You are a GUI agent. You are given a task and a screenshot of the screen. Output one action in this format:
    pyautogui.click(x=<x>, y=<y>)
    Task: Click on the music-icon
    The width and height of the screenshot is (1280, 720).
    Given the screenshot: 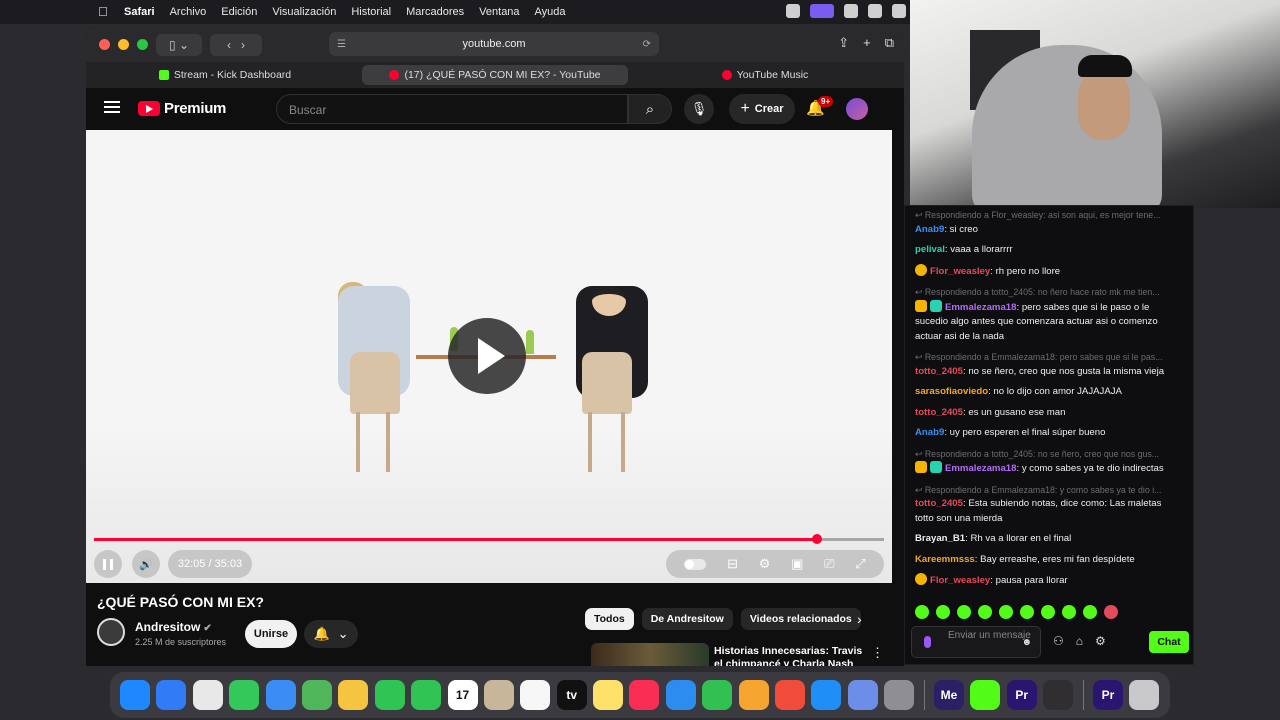 What is the action you would take?
    pyautogui.click(x=644, y=695)
    